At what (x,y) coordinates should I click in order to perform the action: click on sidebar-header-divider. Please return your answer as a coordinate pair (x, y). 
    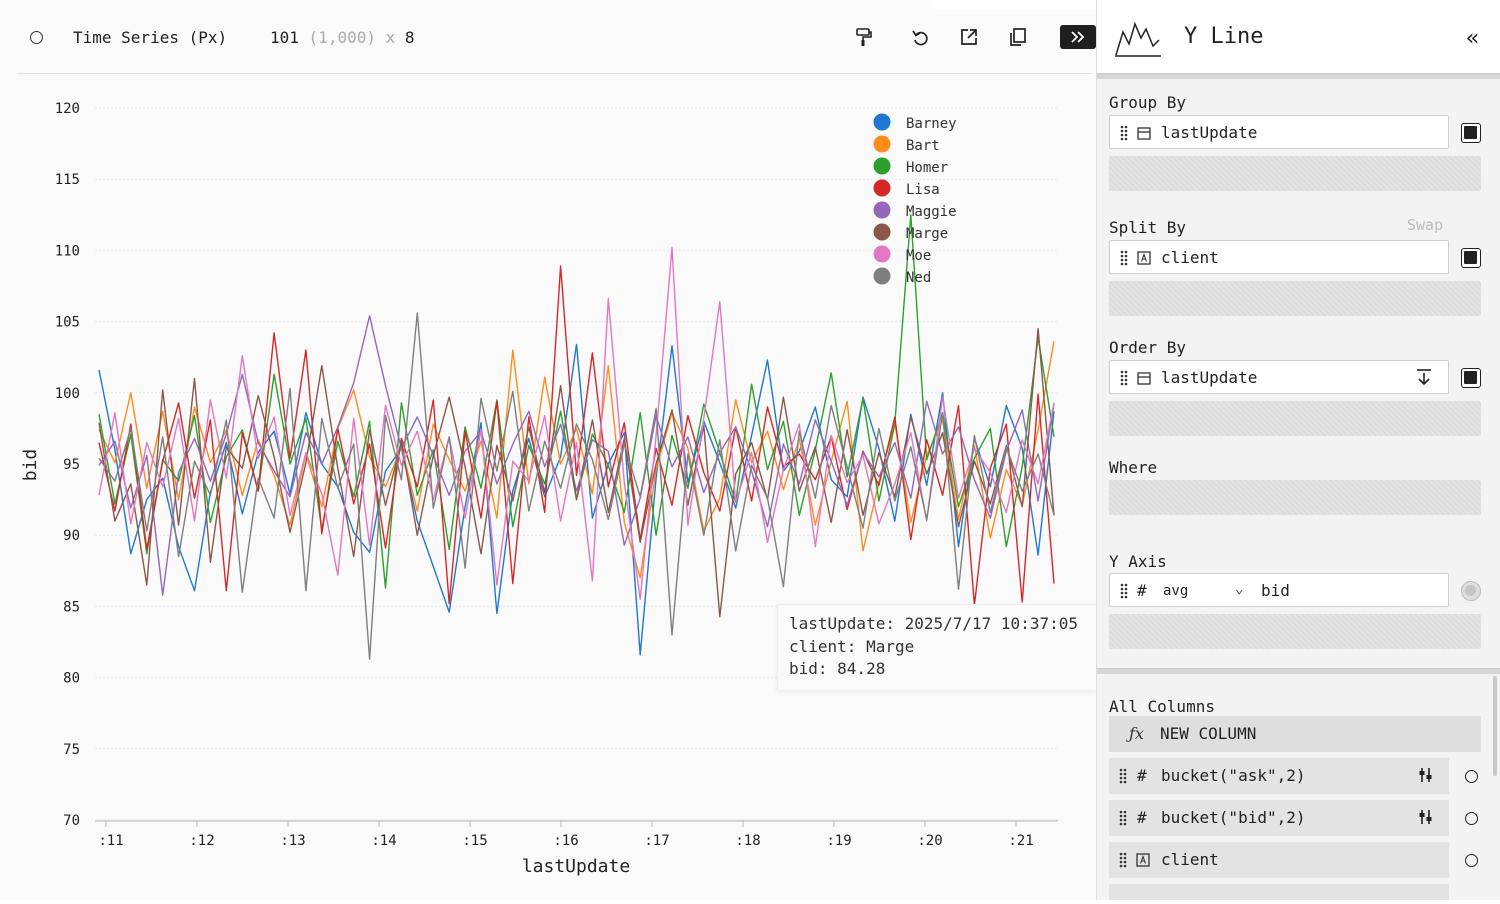
    Looking at the image, I should click on (1298, 76).